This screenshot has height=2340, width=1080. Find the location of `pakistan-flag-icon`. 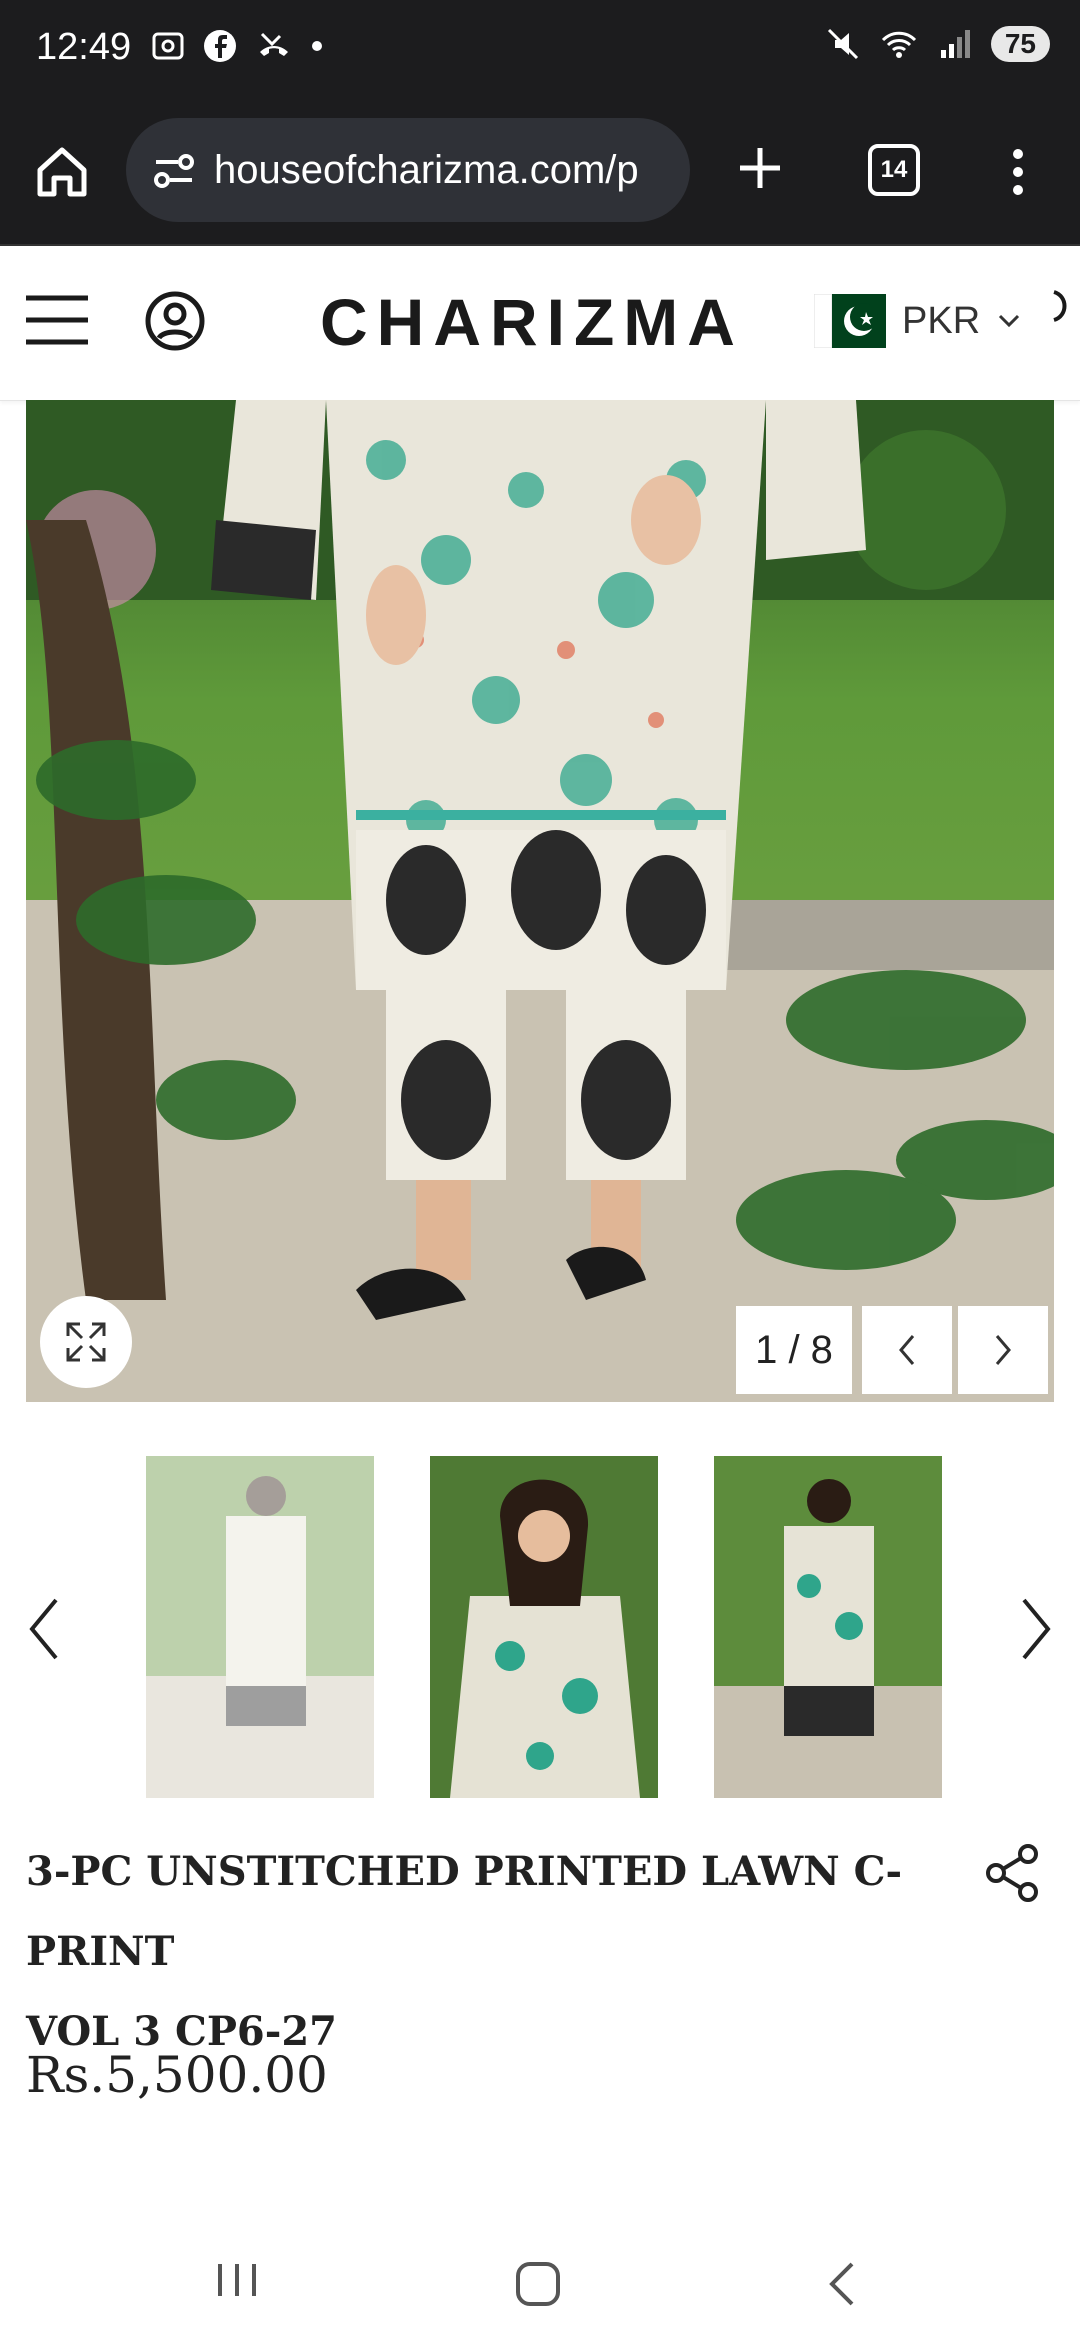

pakistan-flag-icon is located at coordinates (850, 321).